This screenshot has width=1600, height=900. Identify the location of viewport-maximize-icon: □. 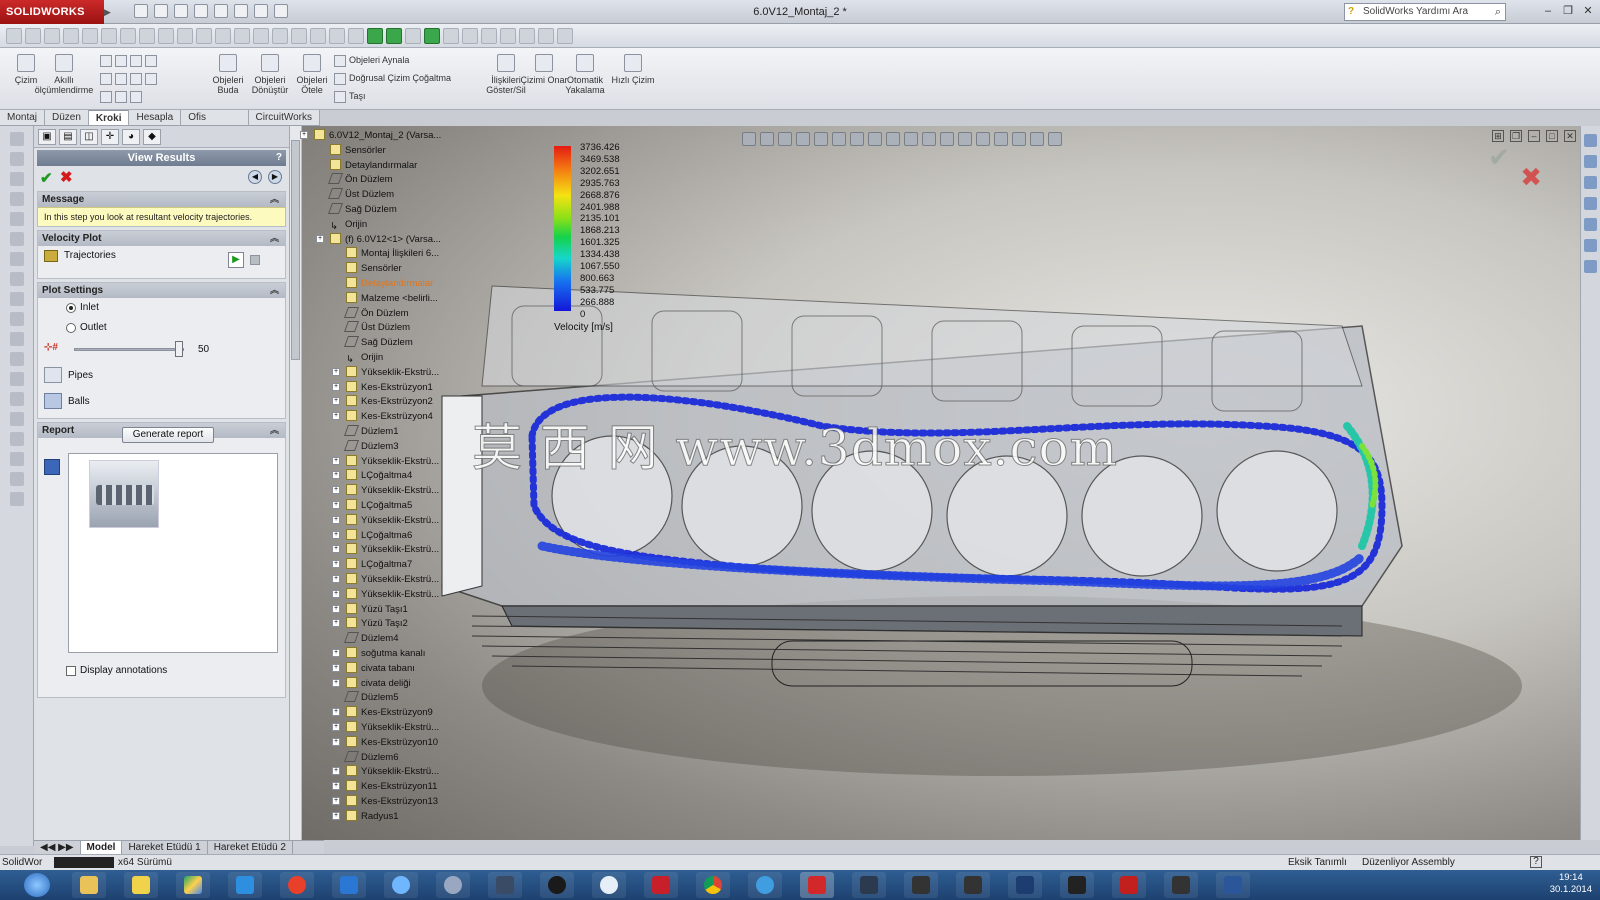
(1552, 136).